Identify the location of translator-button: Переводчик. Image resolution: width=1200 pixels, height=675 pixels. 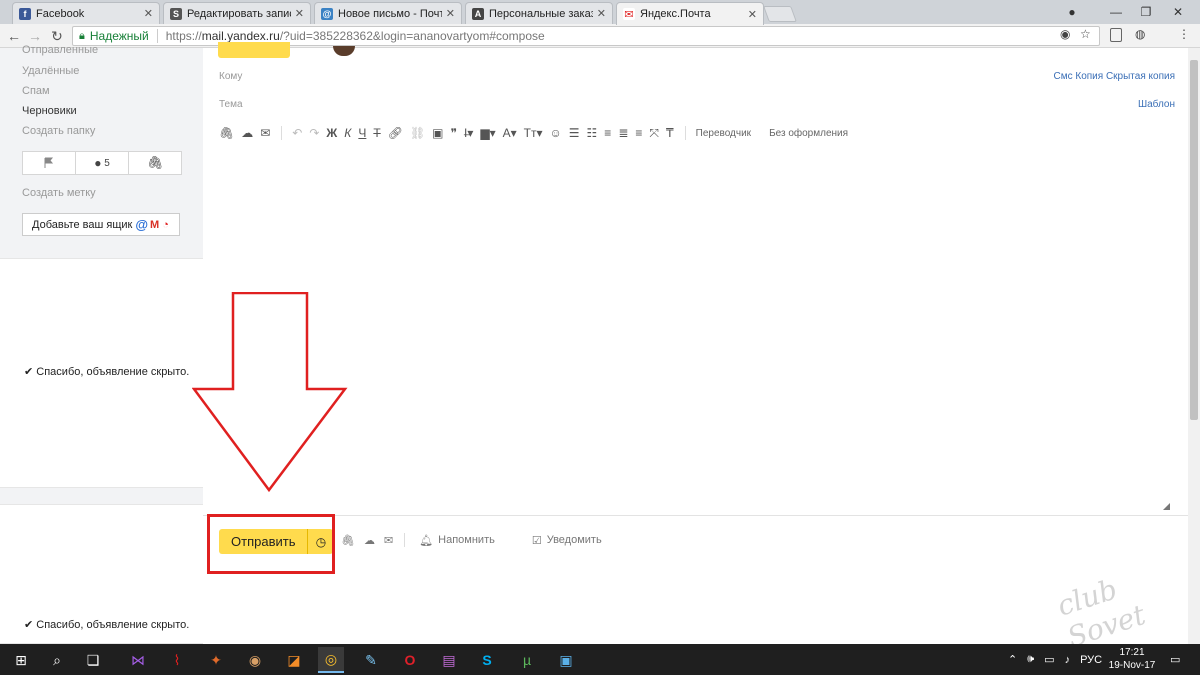
(723, 133).